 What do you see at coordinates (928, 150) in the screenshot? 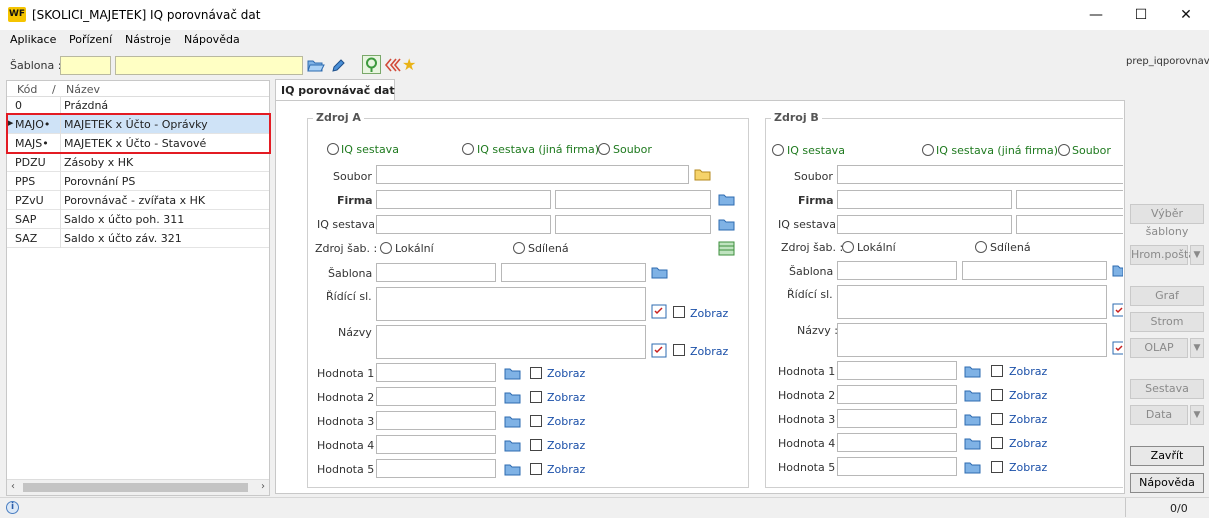
I see `radio-iq-jina-firma-b` at bounding box center [928, 150].